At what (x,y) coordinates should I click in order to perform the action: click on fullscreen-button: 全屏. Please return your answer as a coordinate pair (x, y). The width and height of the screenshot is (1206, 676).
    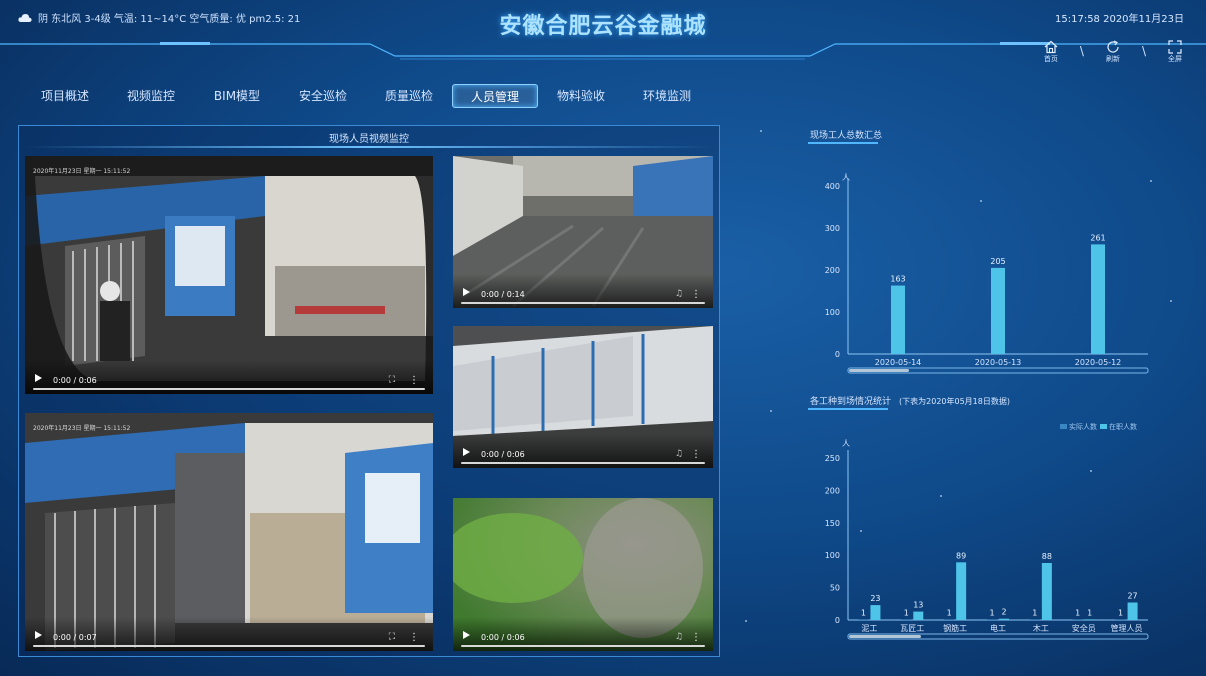
    Looking at the image, I should click on (1175, 52).